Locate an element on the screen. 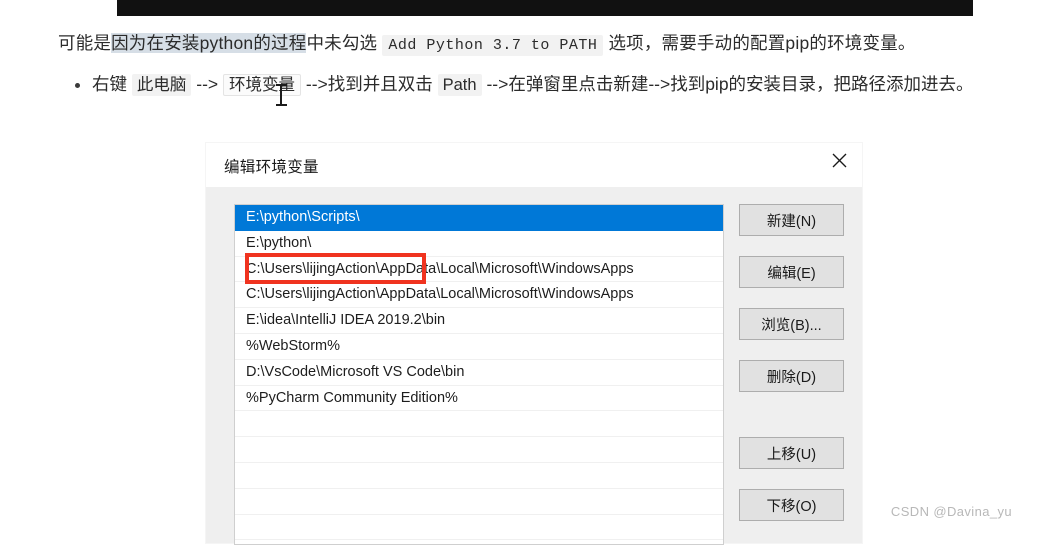 The width and height of the screenshot is (1050, 545). inline-code-add-python-path: Add Python 3.7 to PATH is located at coordinates (493, 45).